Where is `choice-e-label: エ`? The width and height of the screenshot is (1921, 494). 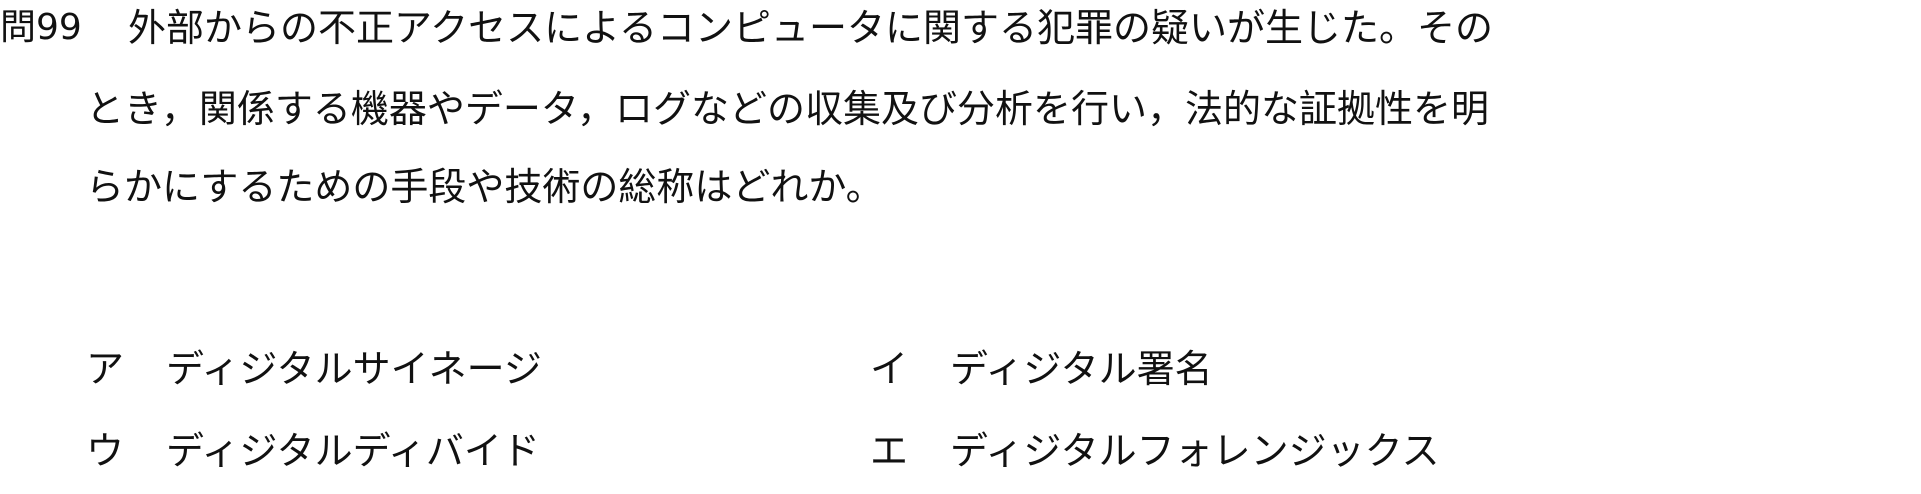
choice-e-label: エ is located at coordinates (889, 451).